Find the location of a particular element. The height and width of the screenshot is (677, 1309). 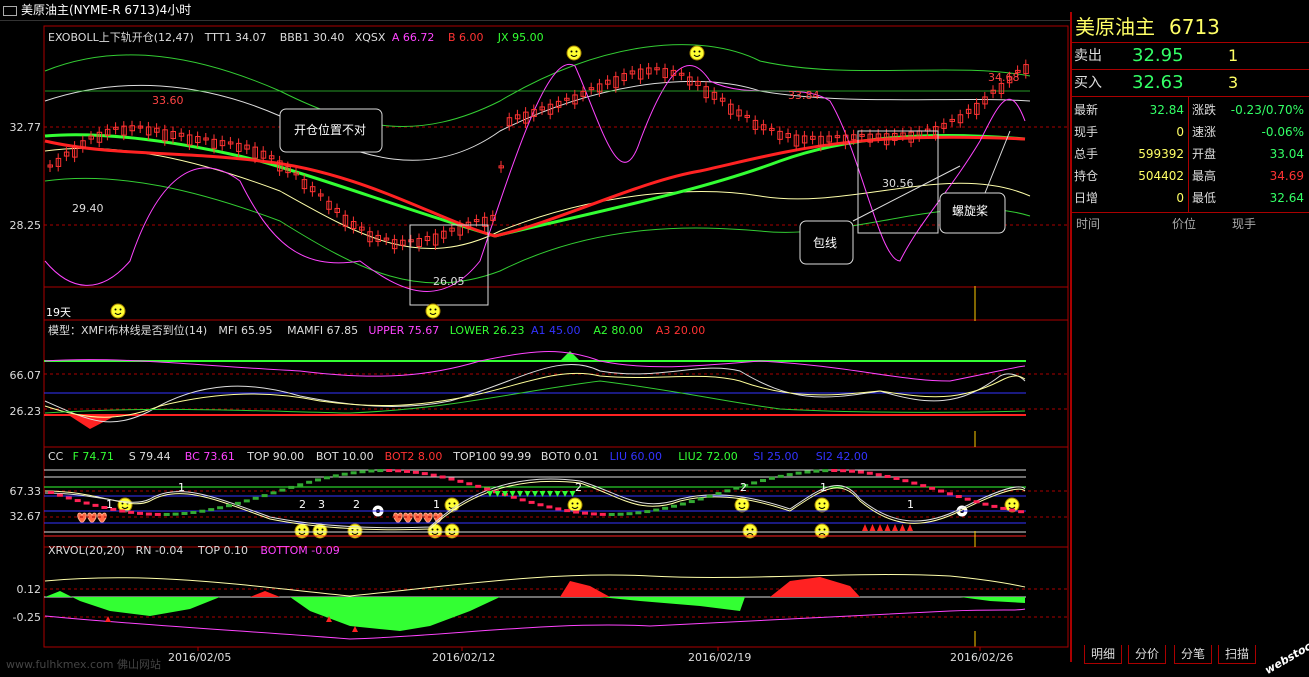

price-label: 29.40 is located at coordinates (88, 208).